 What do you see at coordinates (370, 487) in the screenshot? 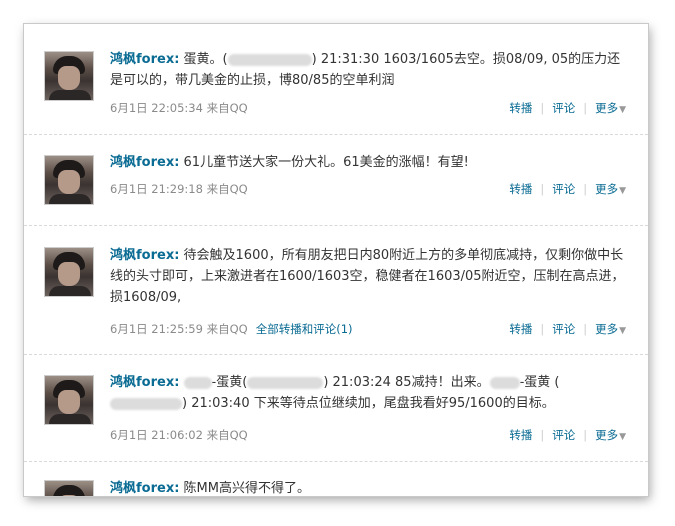
I see `post-text: 鸿枫forex: 陈MM高兴得不得了。` at bounding box center [370, 487].